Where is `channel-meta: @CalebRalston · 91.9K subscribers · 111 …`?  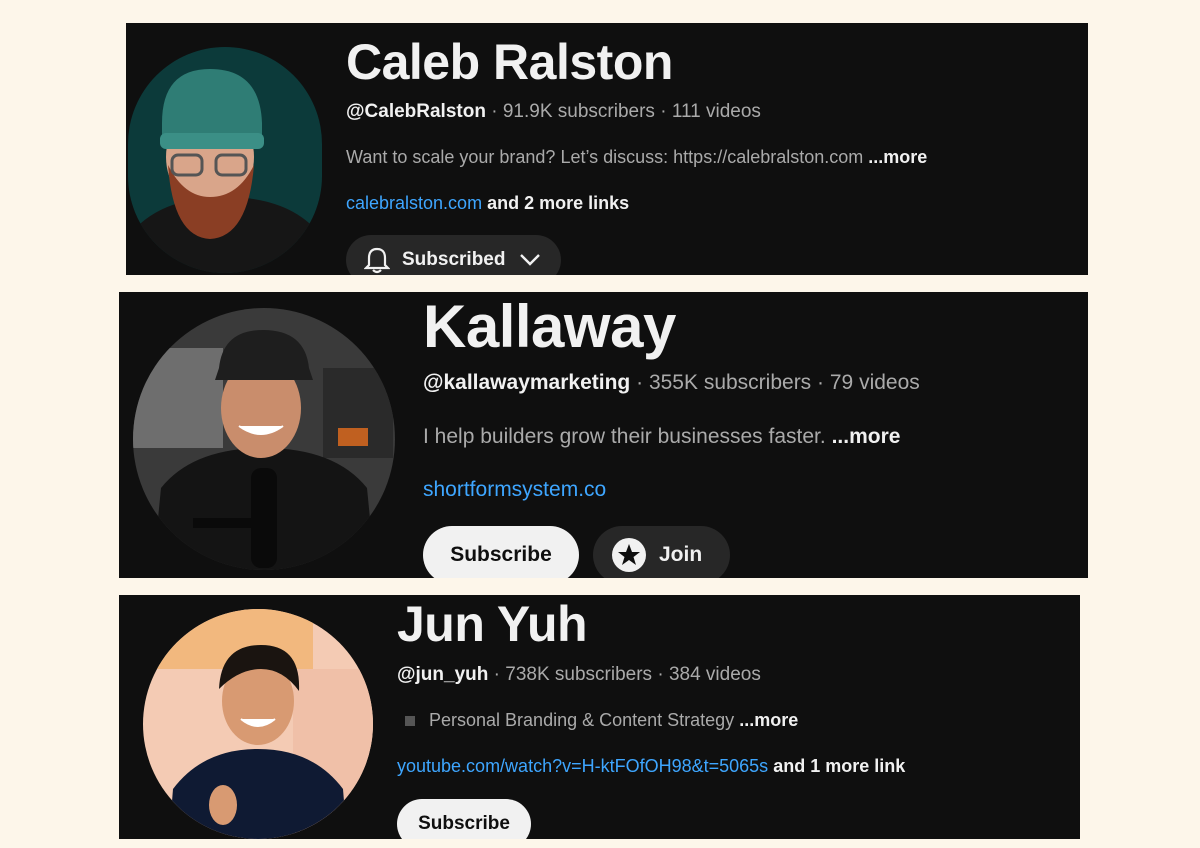
channel-meta: @CalebRalston · 91.9K subscribers · 111 … is located at coordinates (553, 112).